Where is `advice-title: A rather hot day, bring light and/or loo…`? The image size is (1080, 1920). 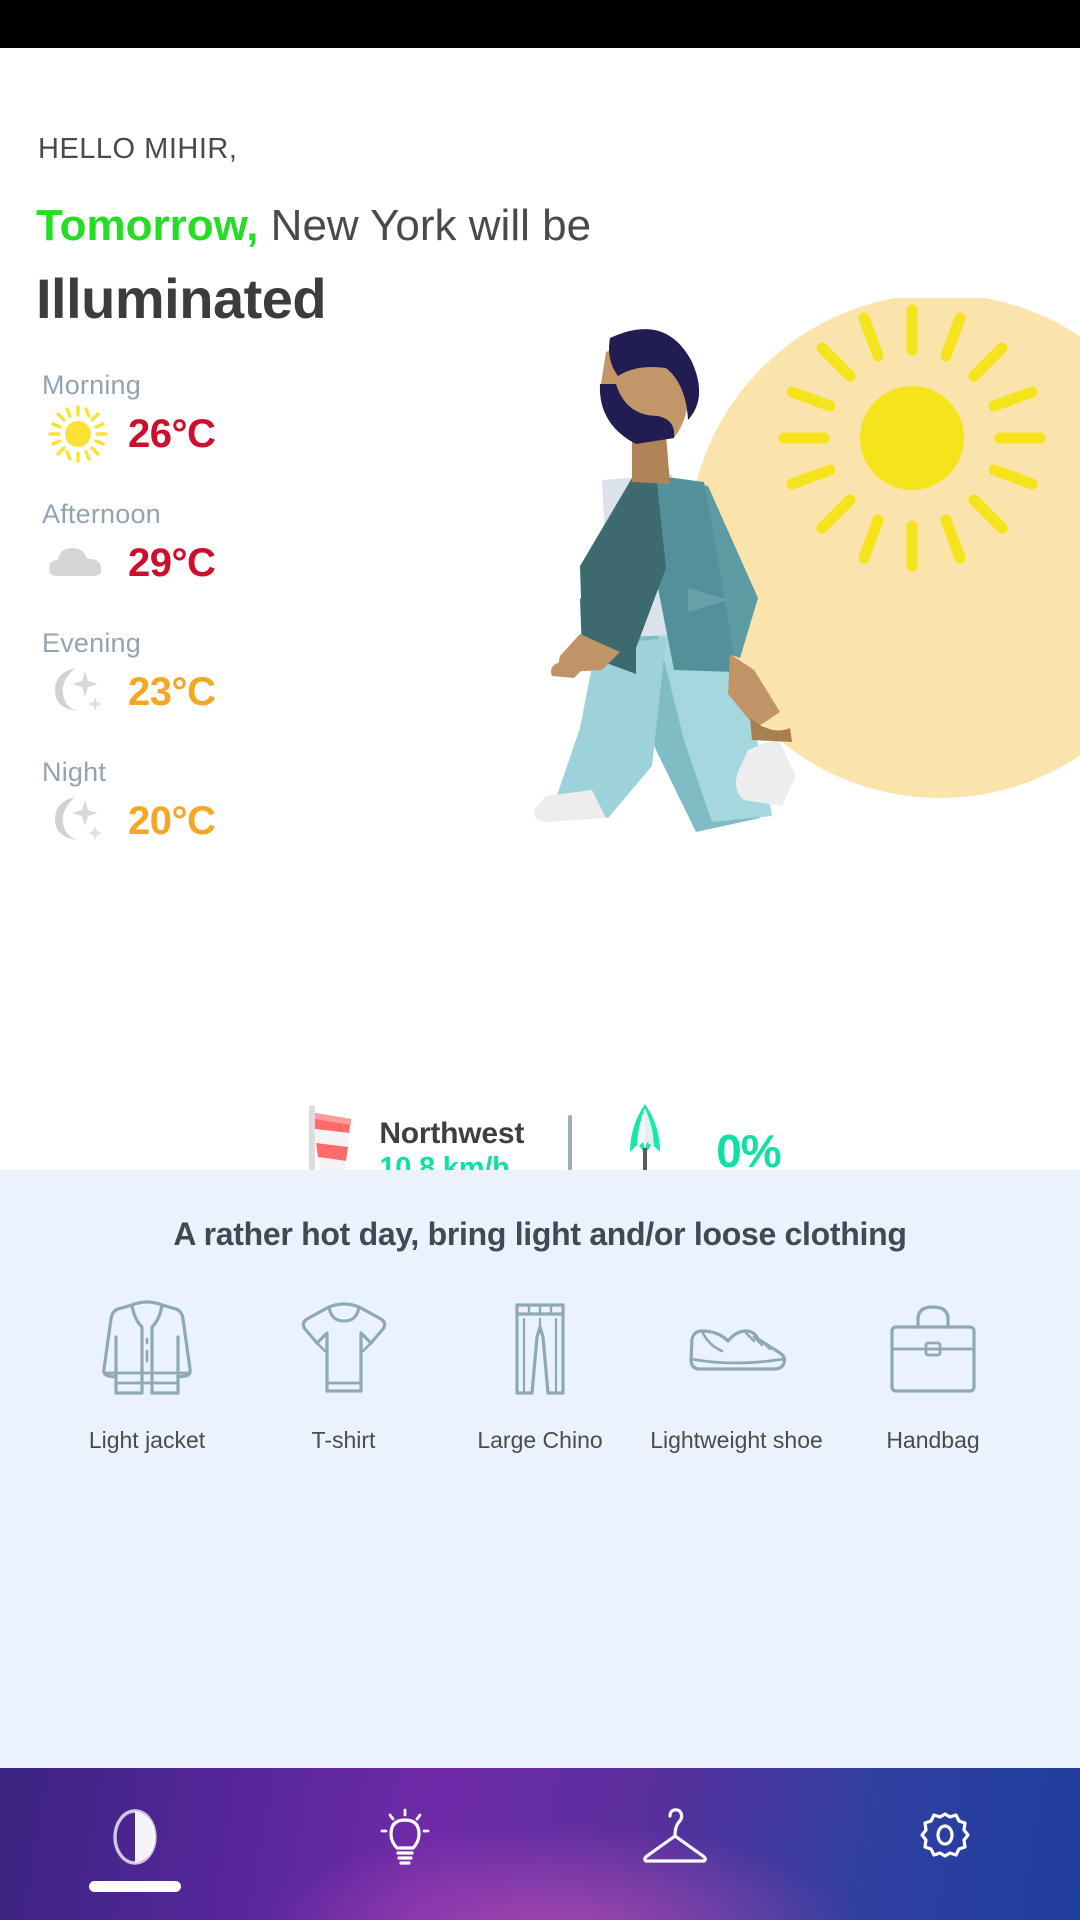
advice-title: A rather hot day, bring light and/or loo… is located at coordinates (540, 1234).